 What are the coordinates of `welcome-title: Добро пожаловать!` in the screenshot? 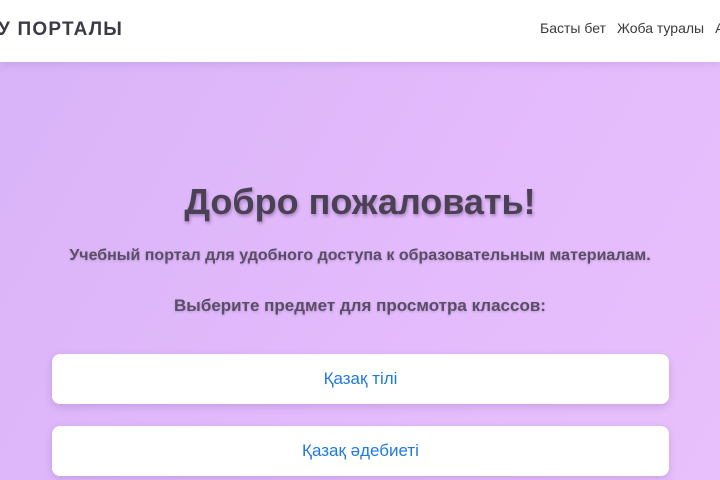 It's located at (360, 201).